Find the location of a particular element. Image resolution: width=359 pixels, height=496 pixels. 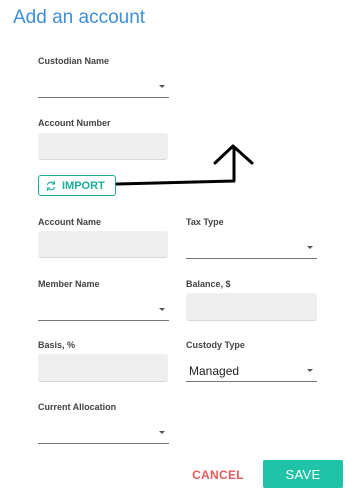

custodian-name-select is located at coordinates (103, 88).